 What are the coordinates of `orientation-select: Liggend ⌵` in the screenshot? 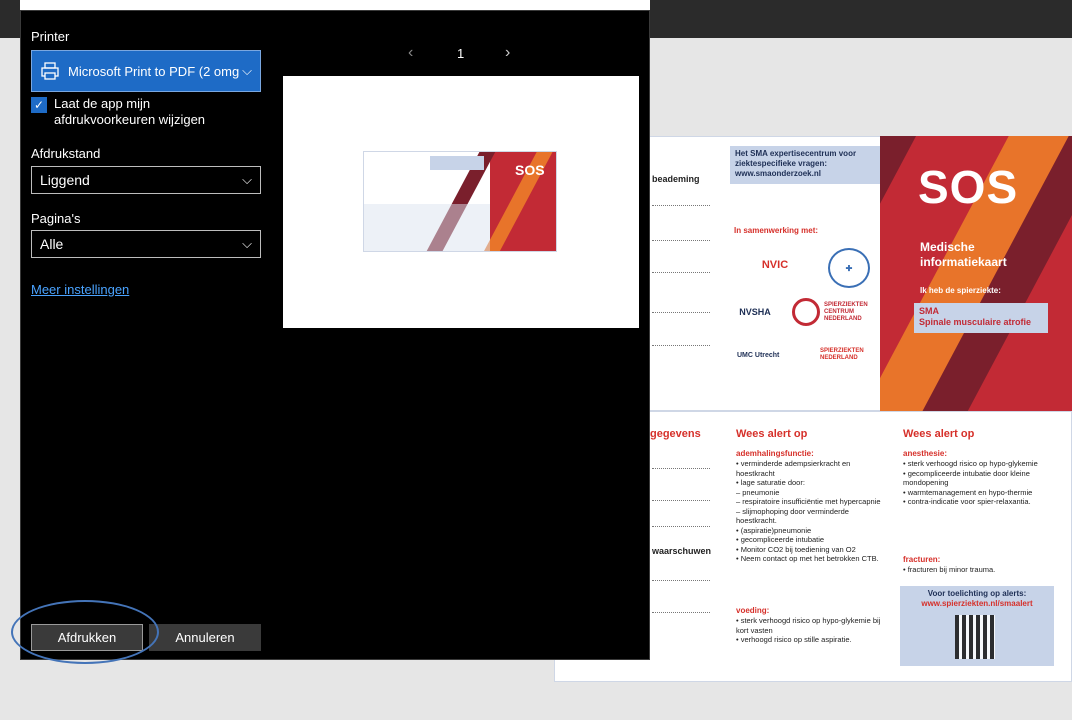 It's located at (146, 180).